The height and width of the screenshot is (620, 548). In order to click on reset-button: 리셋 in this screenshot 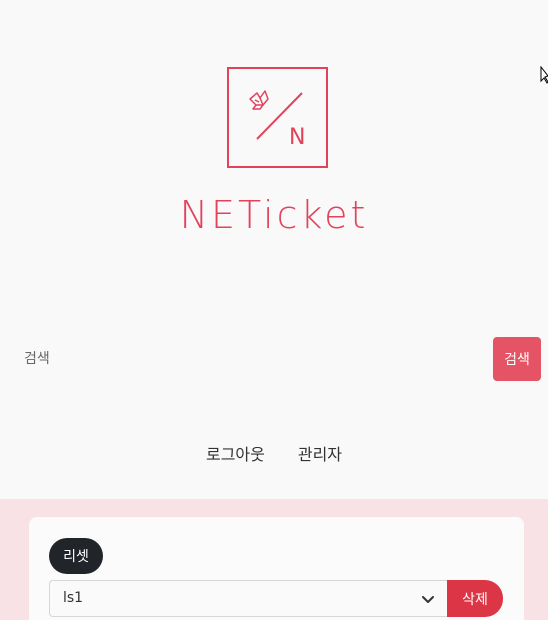, I will do `click(76, 556)`.